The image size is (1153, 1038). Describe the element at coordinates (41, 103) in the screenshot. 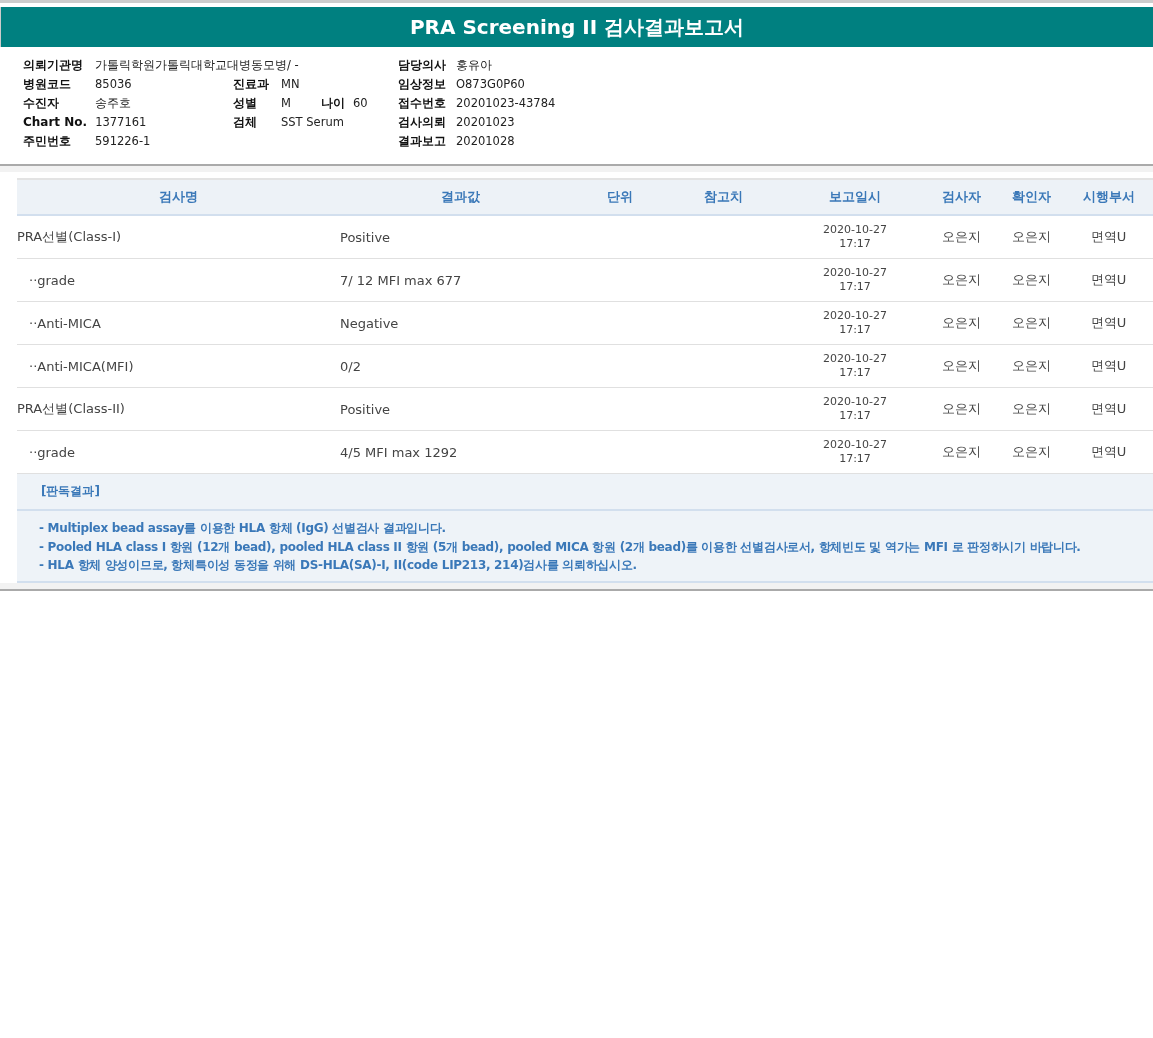

I see `field-label: 수진자` at that location.